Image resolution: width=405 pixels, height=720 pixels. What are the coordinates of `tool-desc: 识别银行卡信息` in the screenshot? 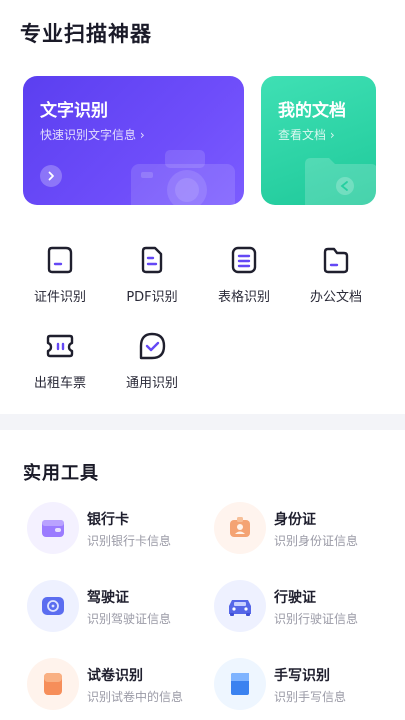 It's located at (129, 541).